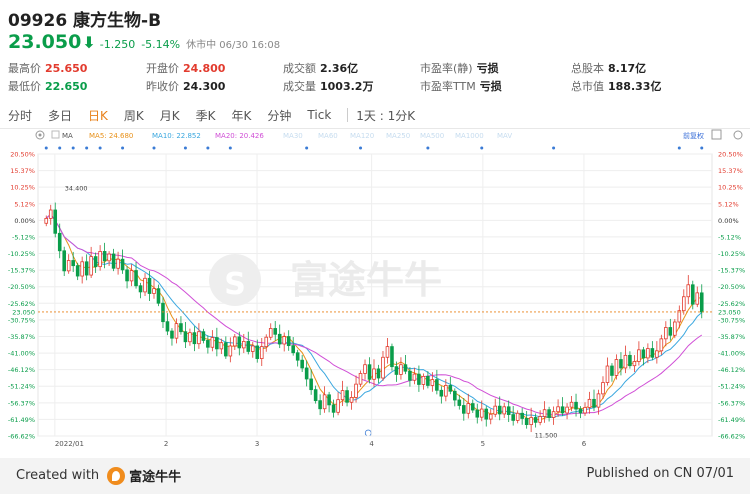 This screenshot has height=494, width=750. Describe the element at coordinates (48, 86) in the screenshot. I see `stat-low: 最低价 22.650` at that location.